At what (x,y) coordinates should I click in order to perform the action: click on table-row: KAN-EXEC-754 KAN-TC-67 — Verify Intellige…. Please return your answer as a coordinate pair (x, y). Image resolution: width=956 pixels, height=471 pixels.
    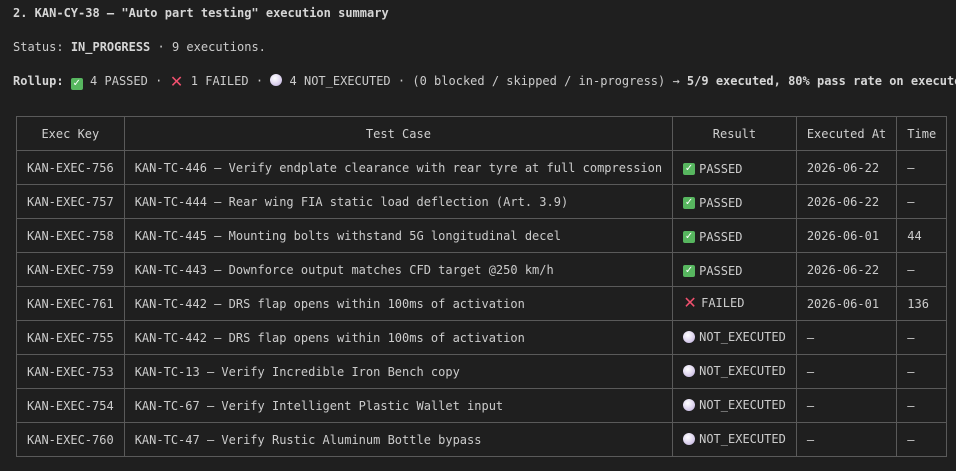
    Looking at the image, I should click on (482, 405).